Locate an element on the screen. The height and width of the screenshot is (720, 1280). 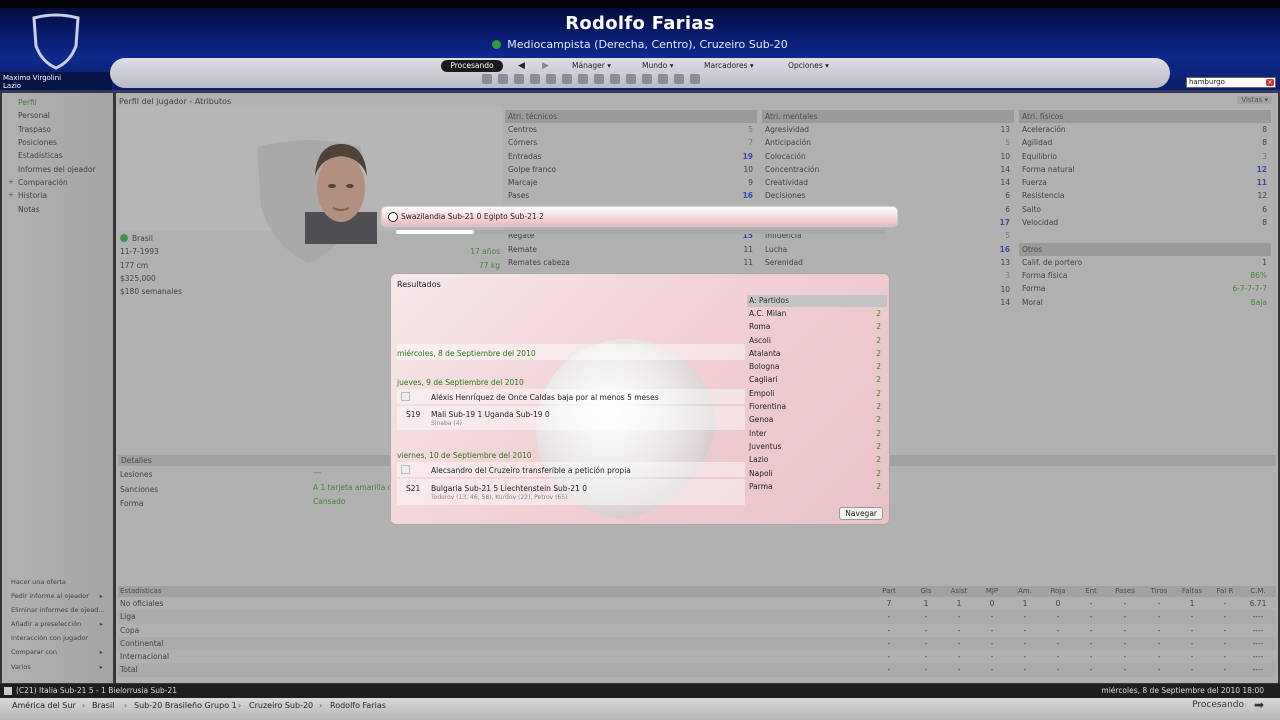
standings-row: A.C. Milan 2 is located at coordinates (817, 313).